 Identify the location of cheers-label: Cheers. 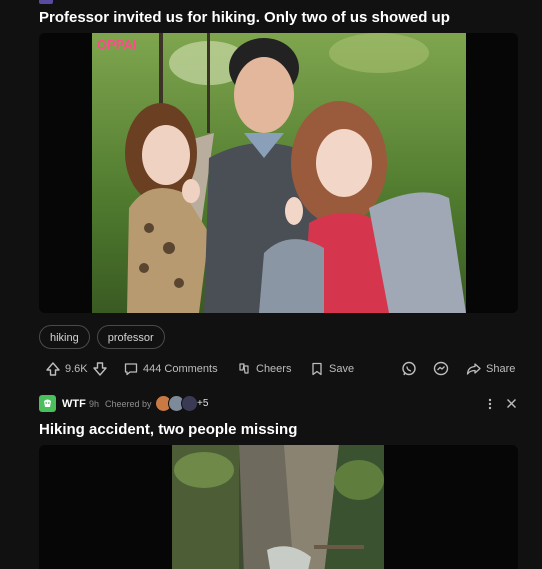
(274, 369).